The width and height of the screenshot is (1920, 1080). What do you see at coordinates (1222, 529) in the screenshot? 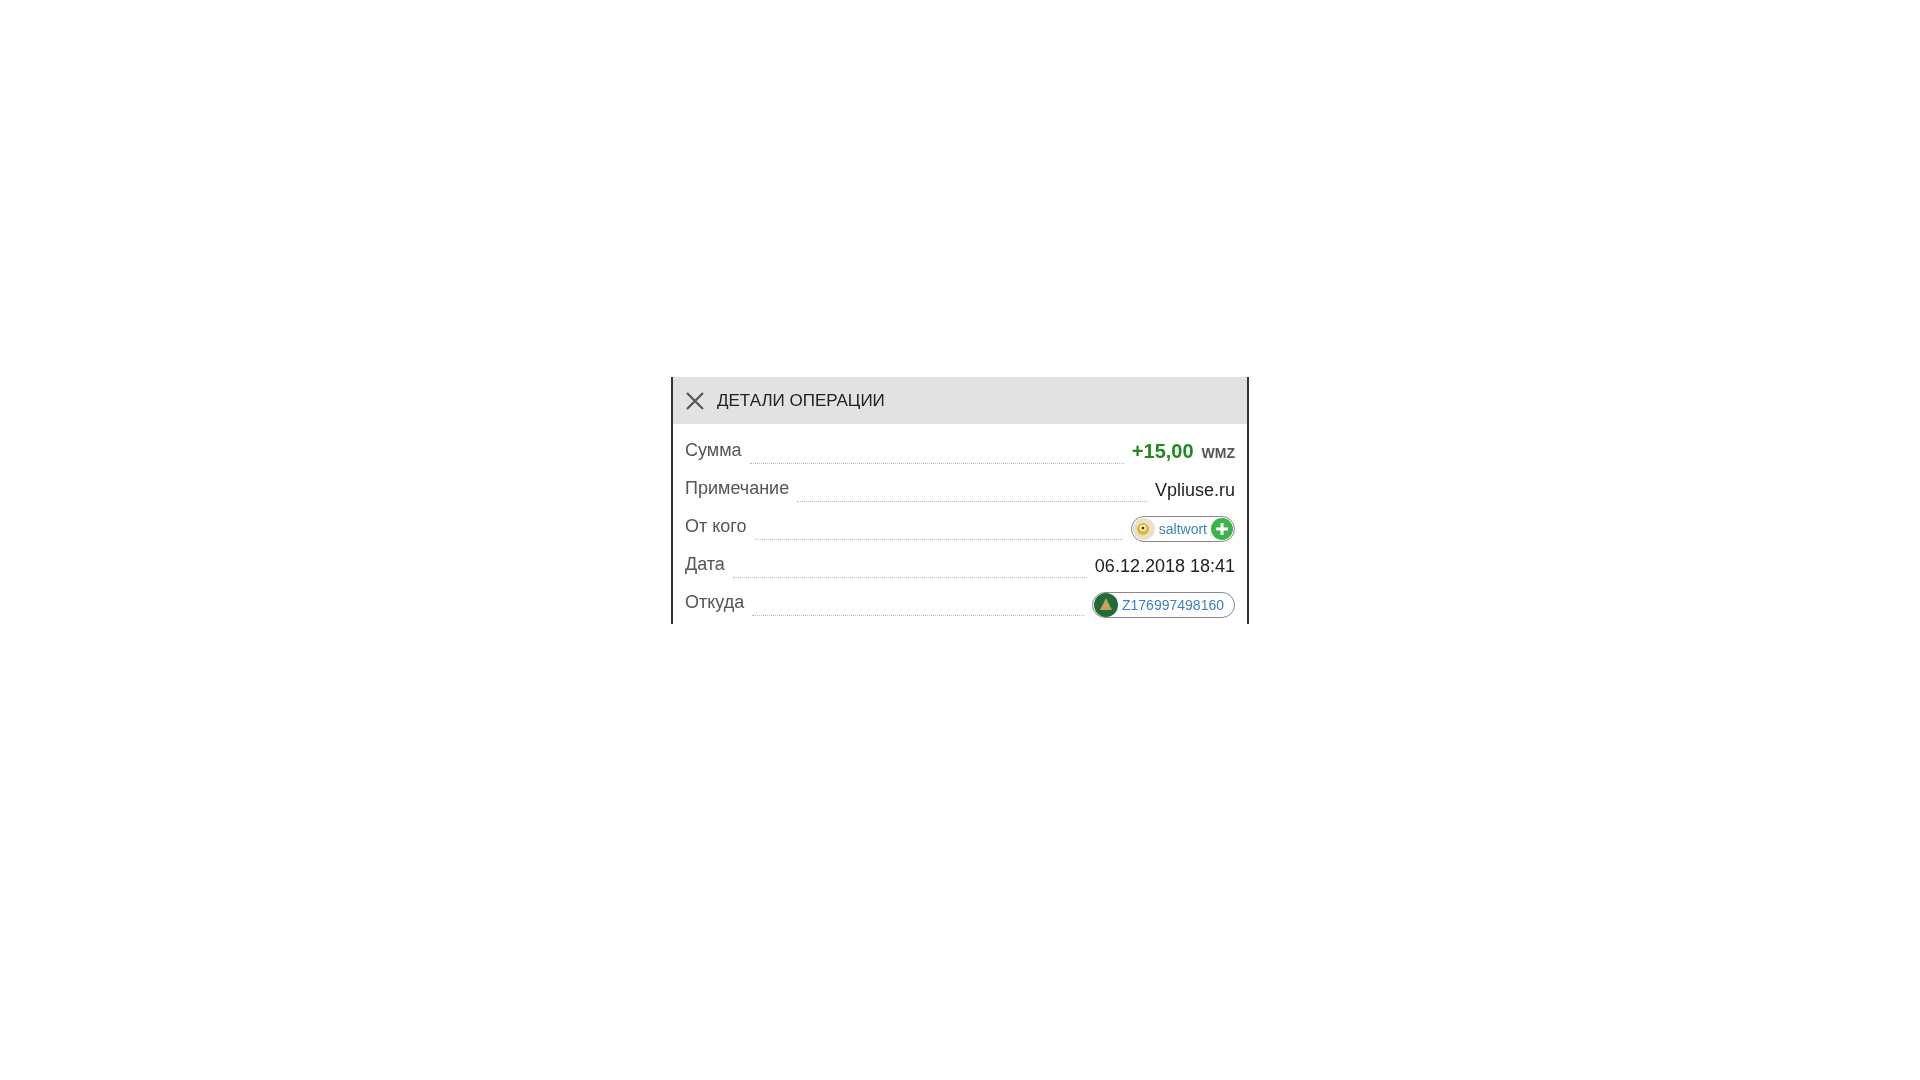
I see `add-icon` at bounding box center [1222, 529].